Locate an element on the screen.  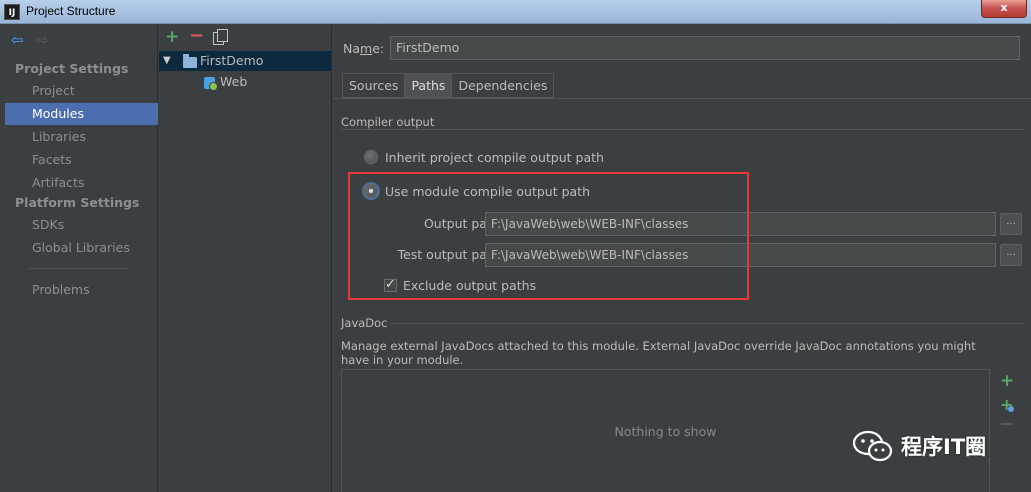
module-name-input: FirstDemo is located at coordinates (705, 48).